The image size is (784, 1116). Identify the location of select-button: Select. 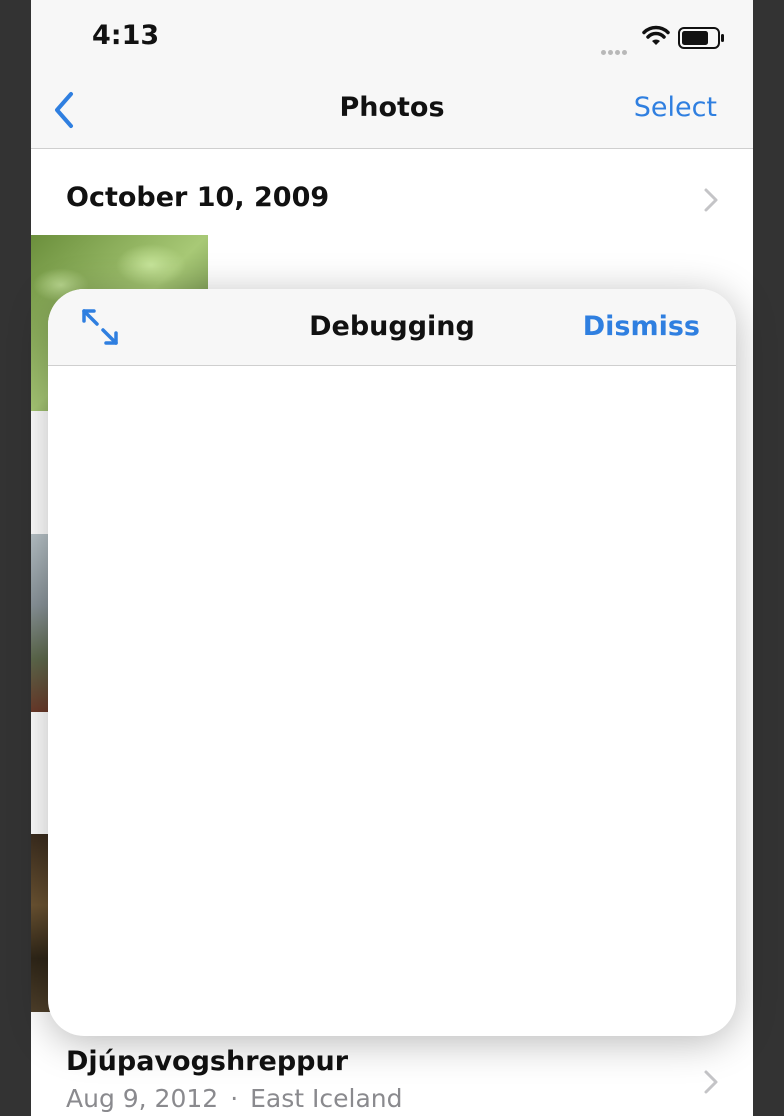
(675, 107).